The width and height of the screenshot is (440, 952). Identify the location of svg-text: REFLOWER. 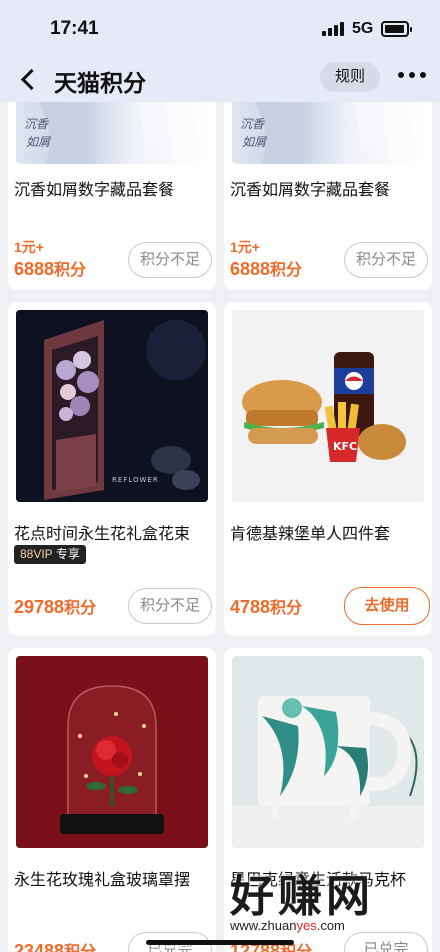
(135, 480).